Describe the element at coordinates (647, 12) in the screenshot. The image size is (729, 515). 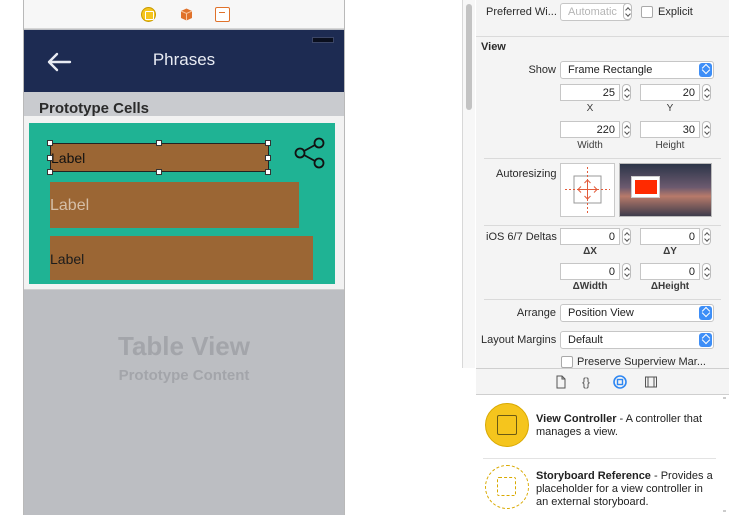
I see `explicit-checkbox` at that location.